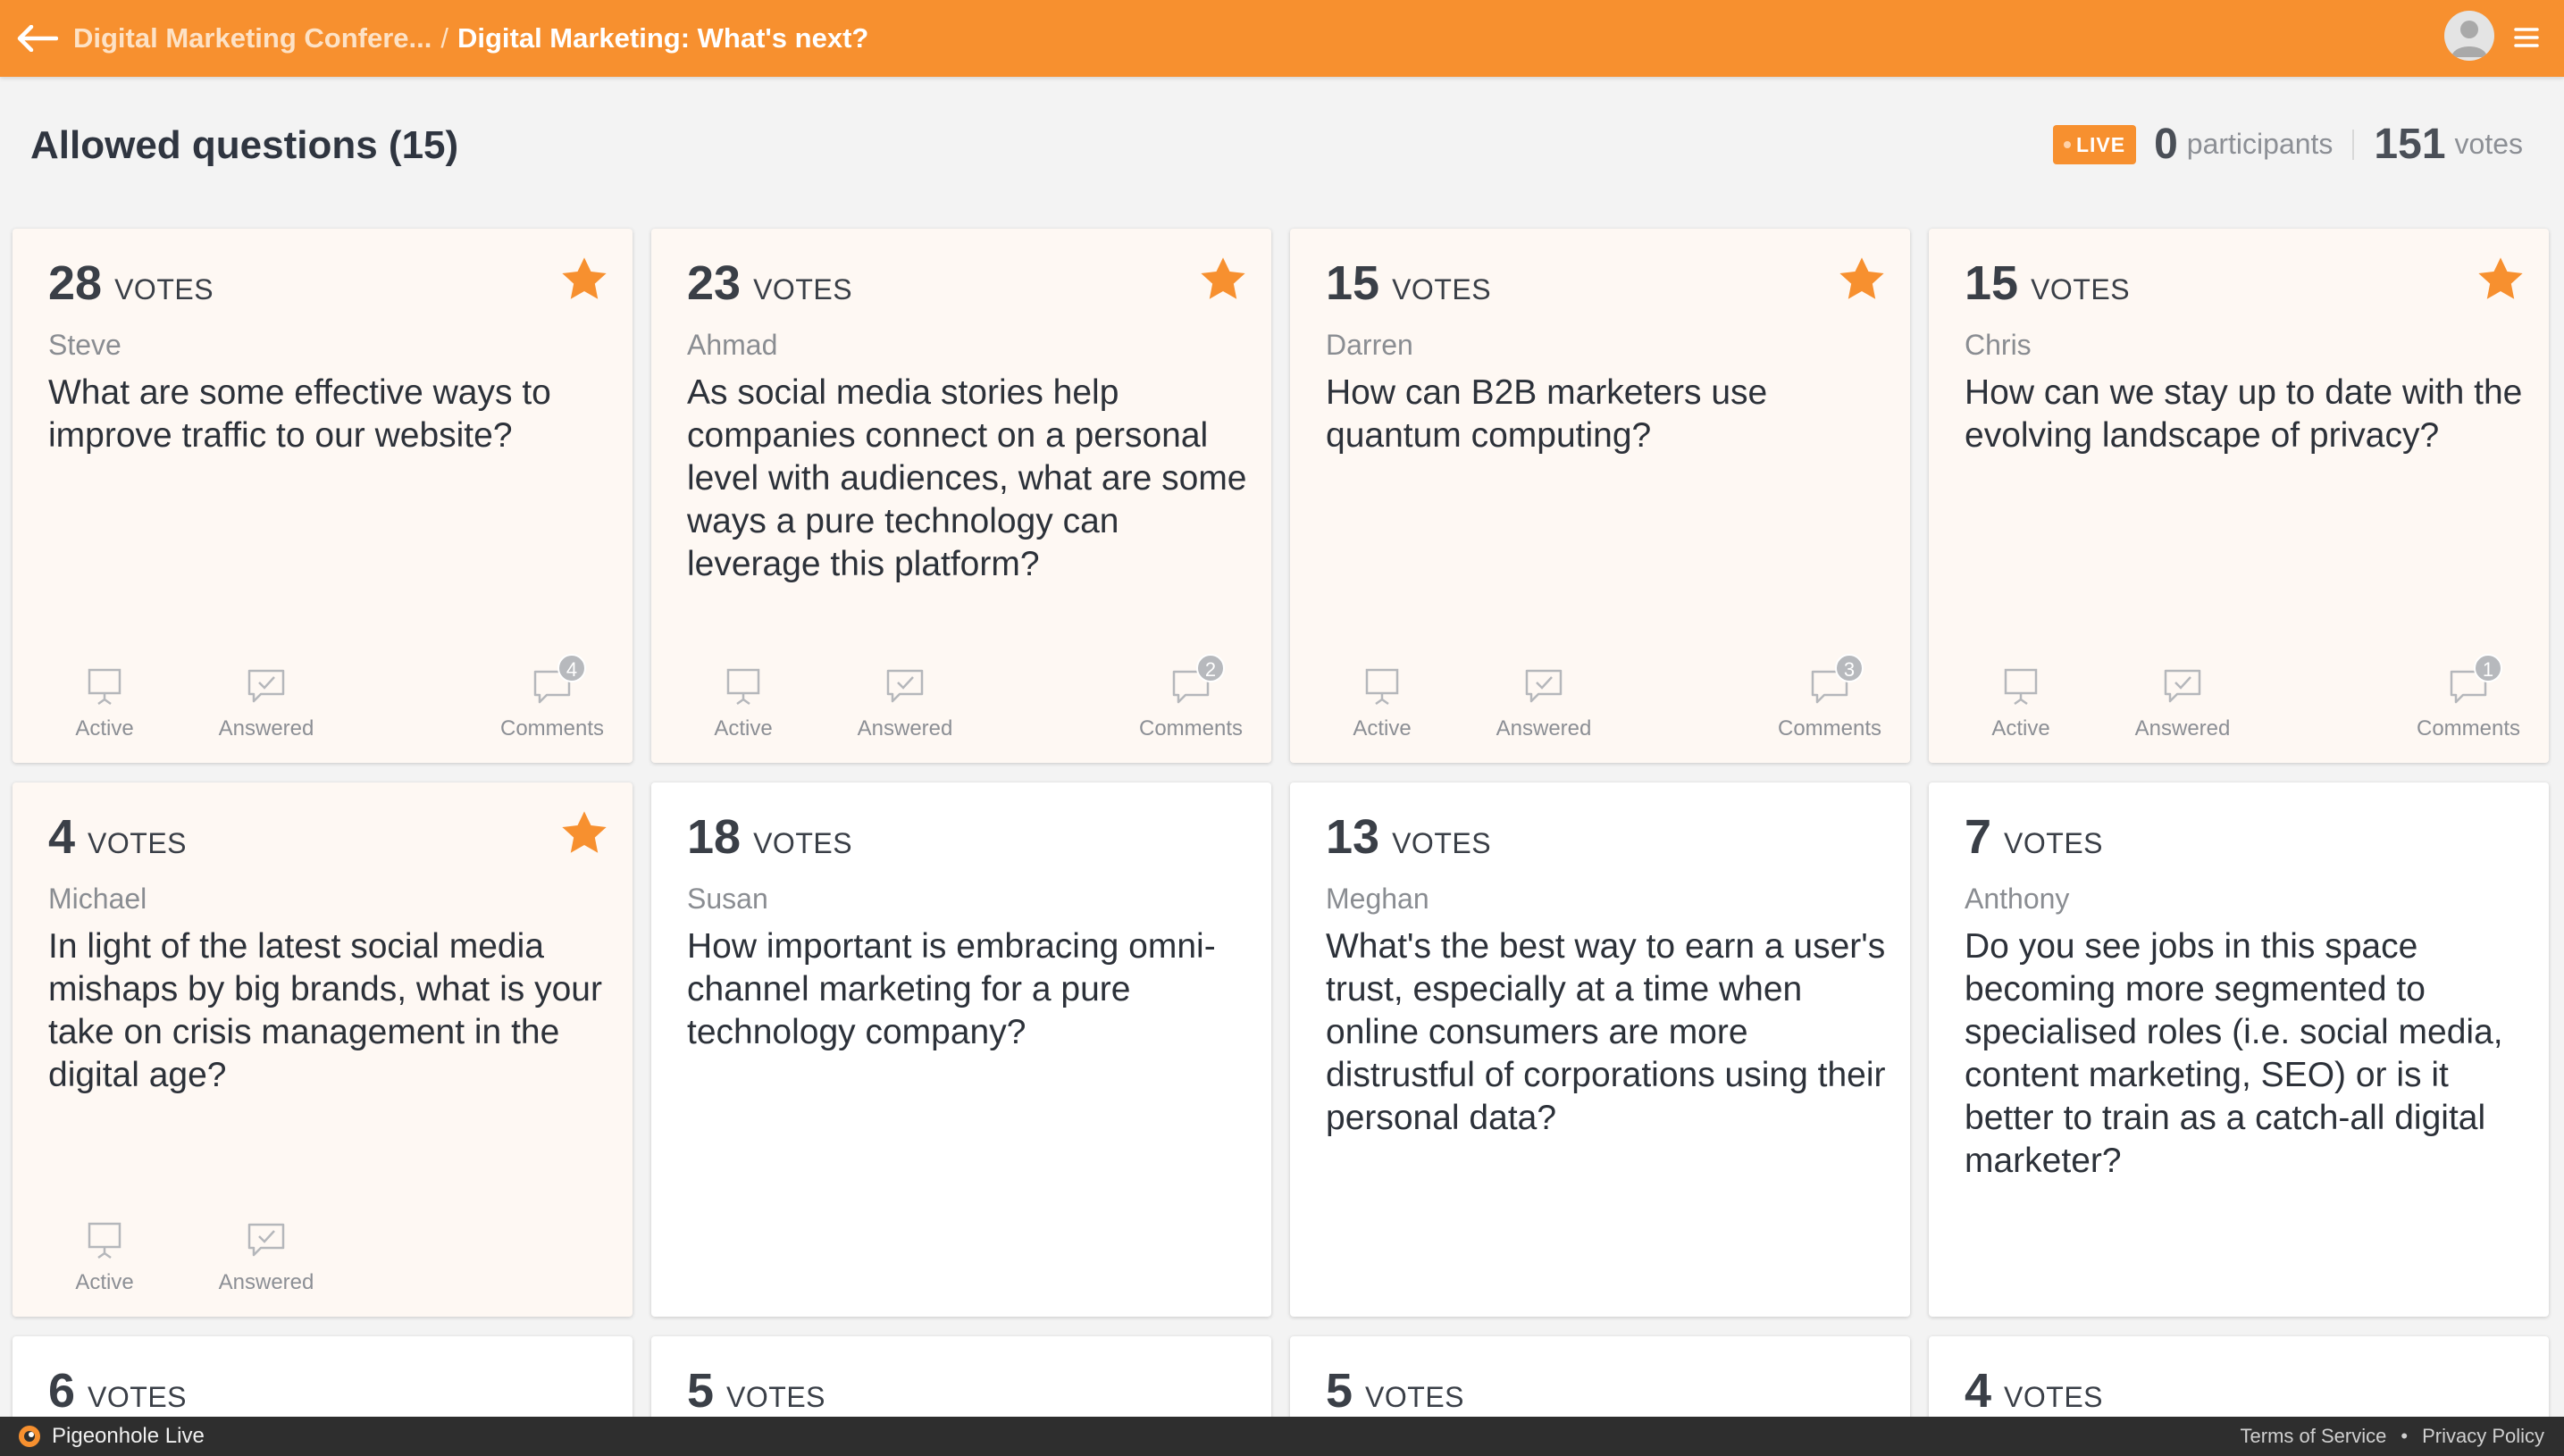 The height and width of the screenshot is (1456, 2564). What do you see at coordinates (84, 345) in the screenshot?
I see `question-author: Steve` at bounding box center [84, 345].